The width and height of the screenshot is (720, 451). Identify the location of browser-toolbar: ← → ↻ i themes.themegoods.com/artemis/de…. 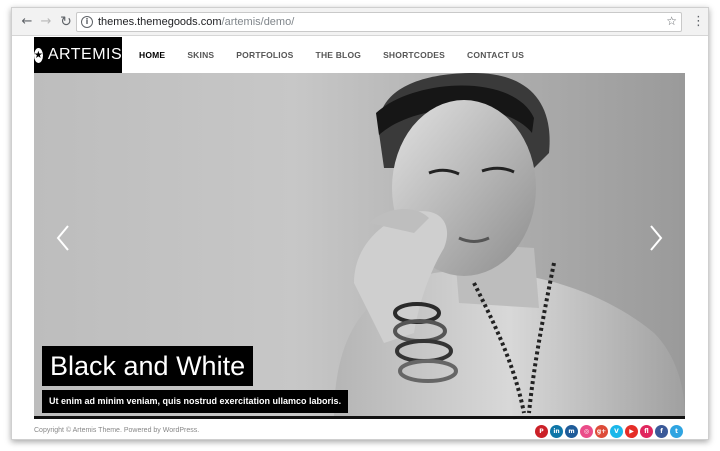
(360, 22).